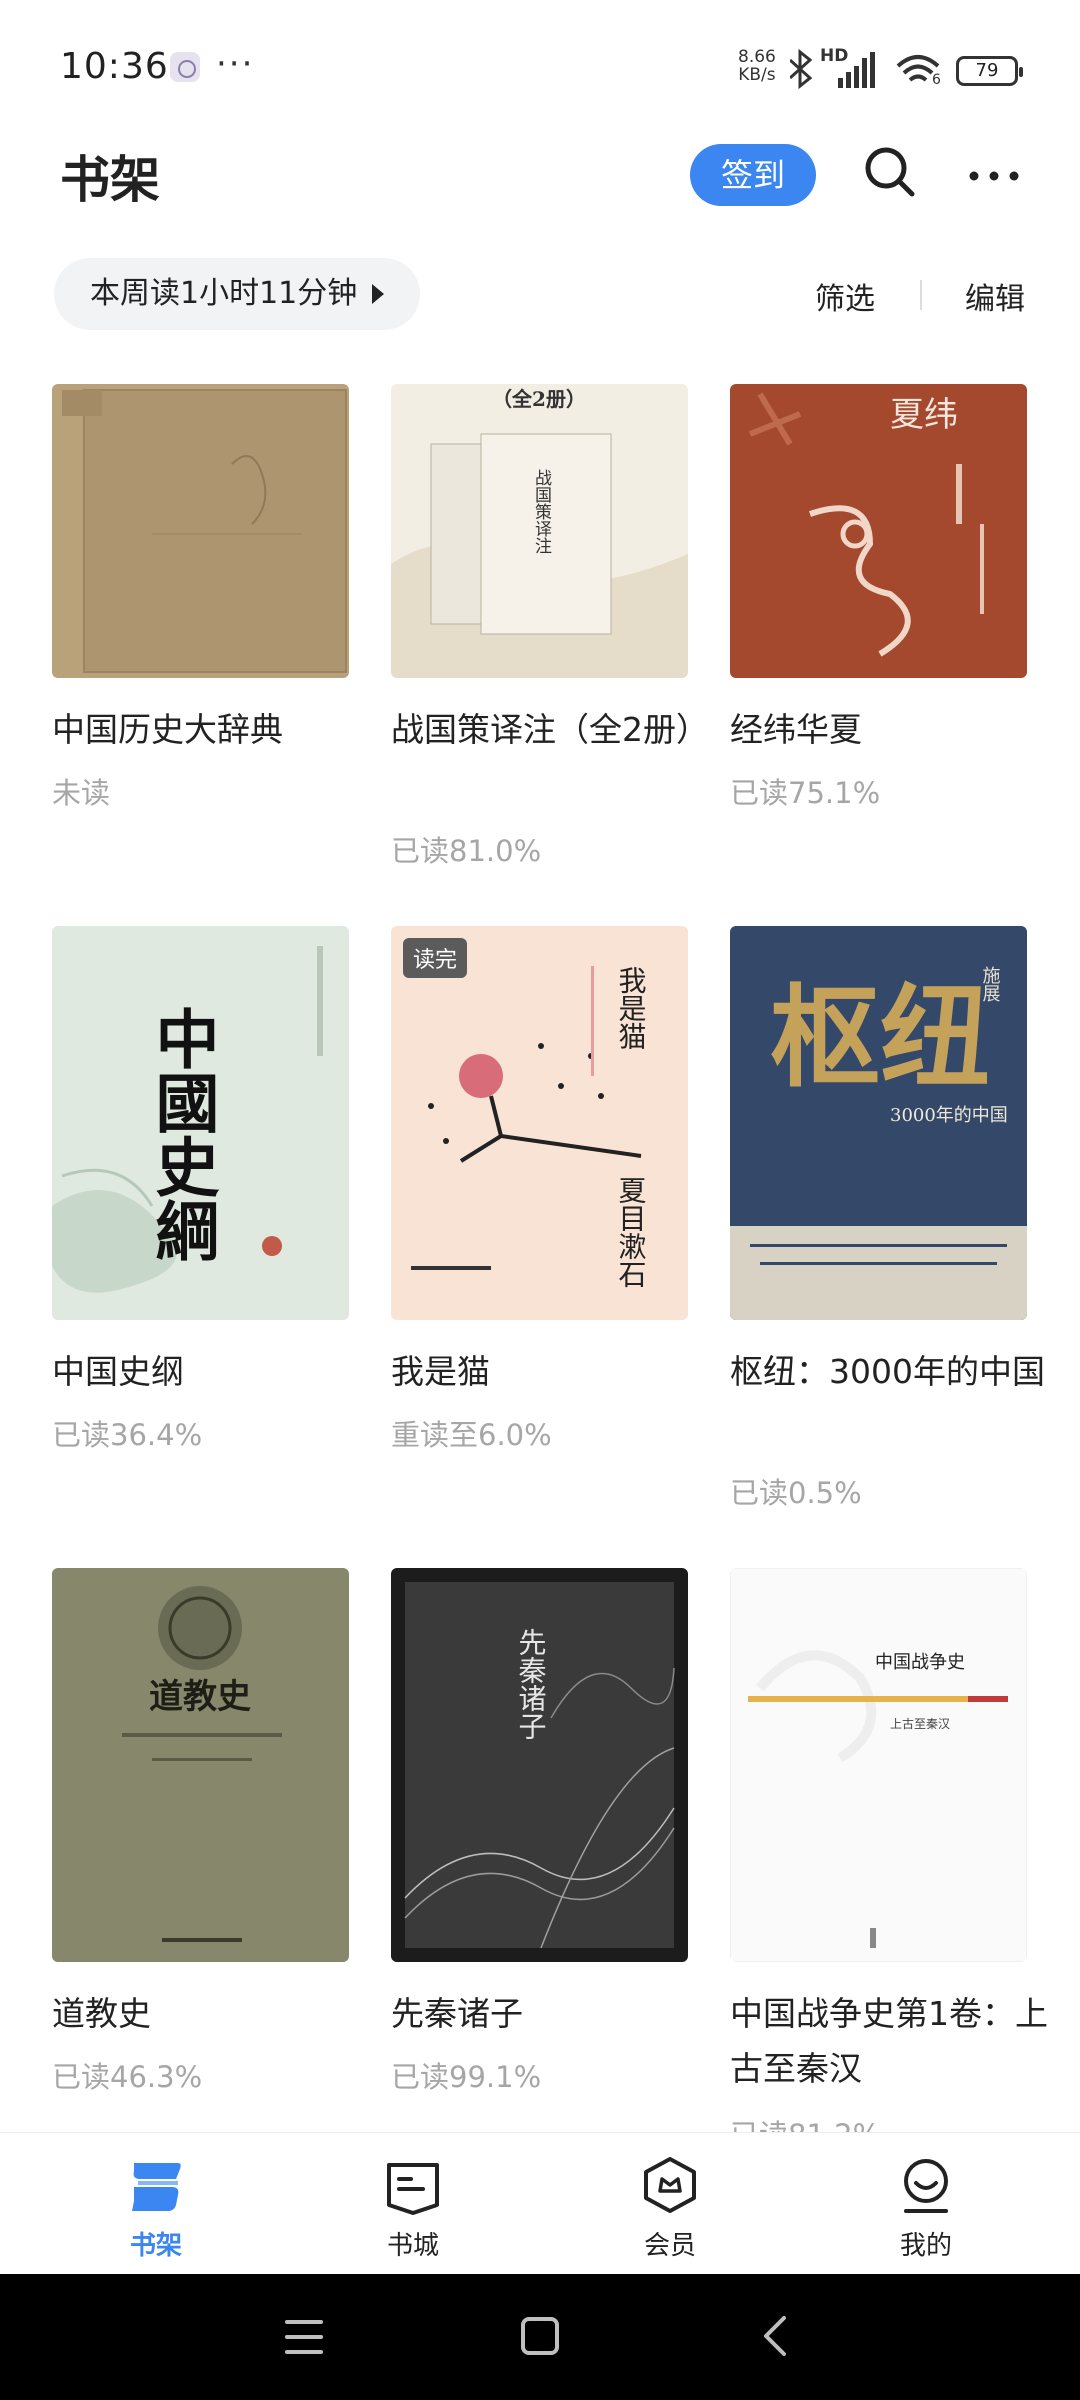 Image resolution: width=1080 pixels, height=2400 pixels. Describe the element at coordinates (805, 793) in the screenshot. I see `book-progress: 已读75.1%` at that location.